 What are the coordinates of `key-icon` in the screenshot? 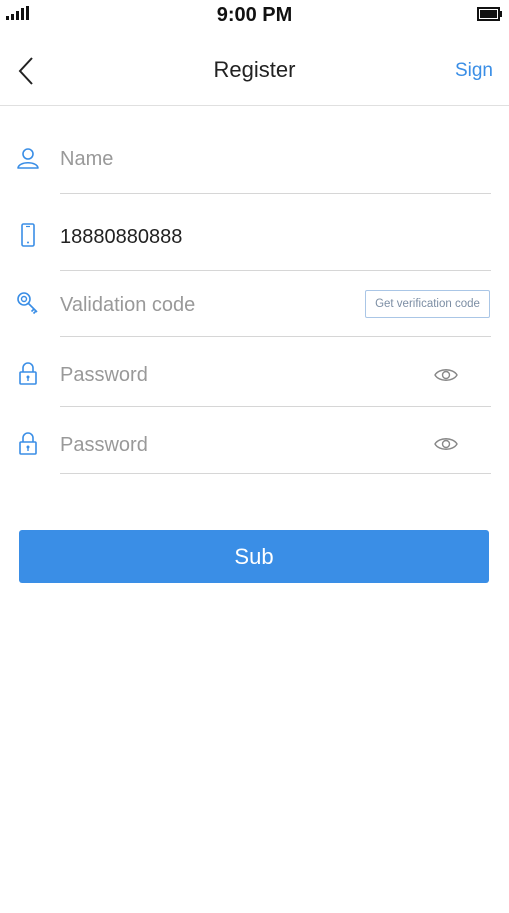 It's located at (27, 303).